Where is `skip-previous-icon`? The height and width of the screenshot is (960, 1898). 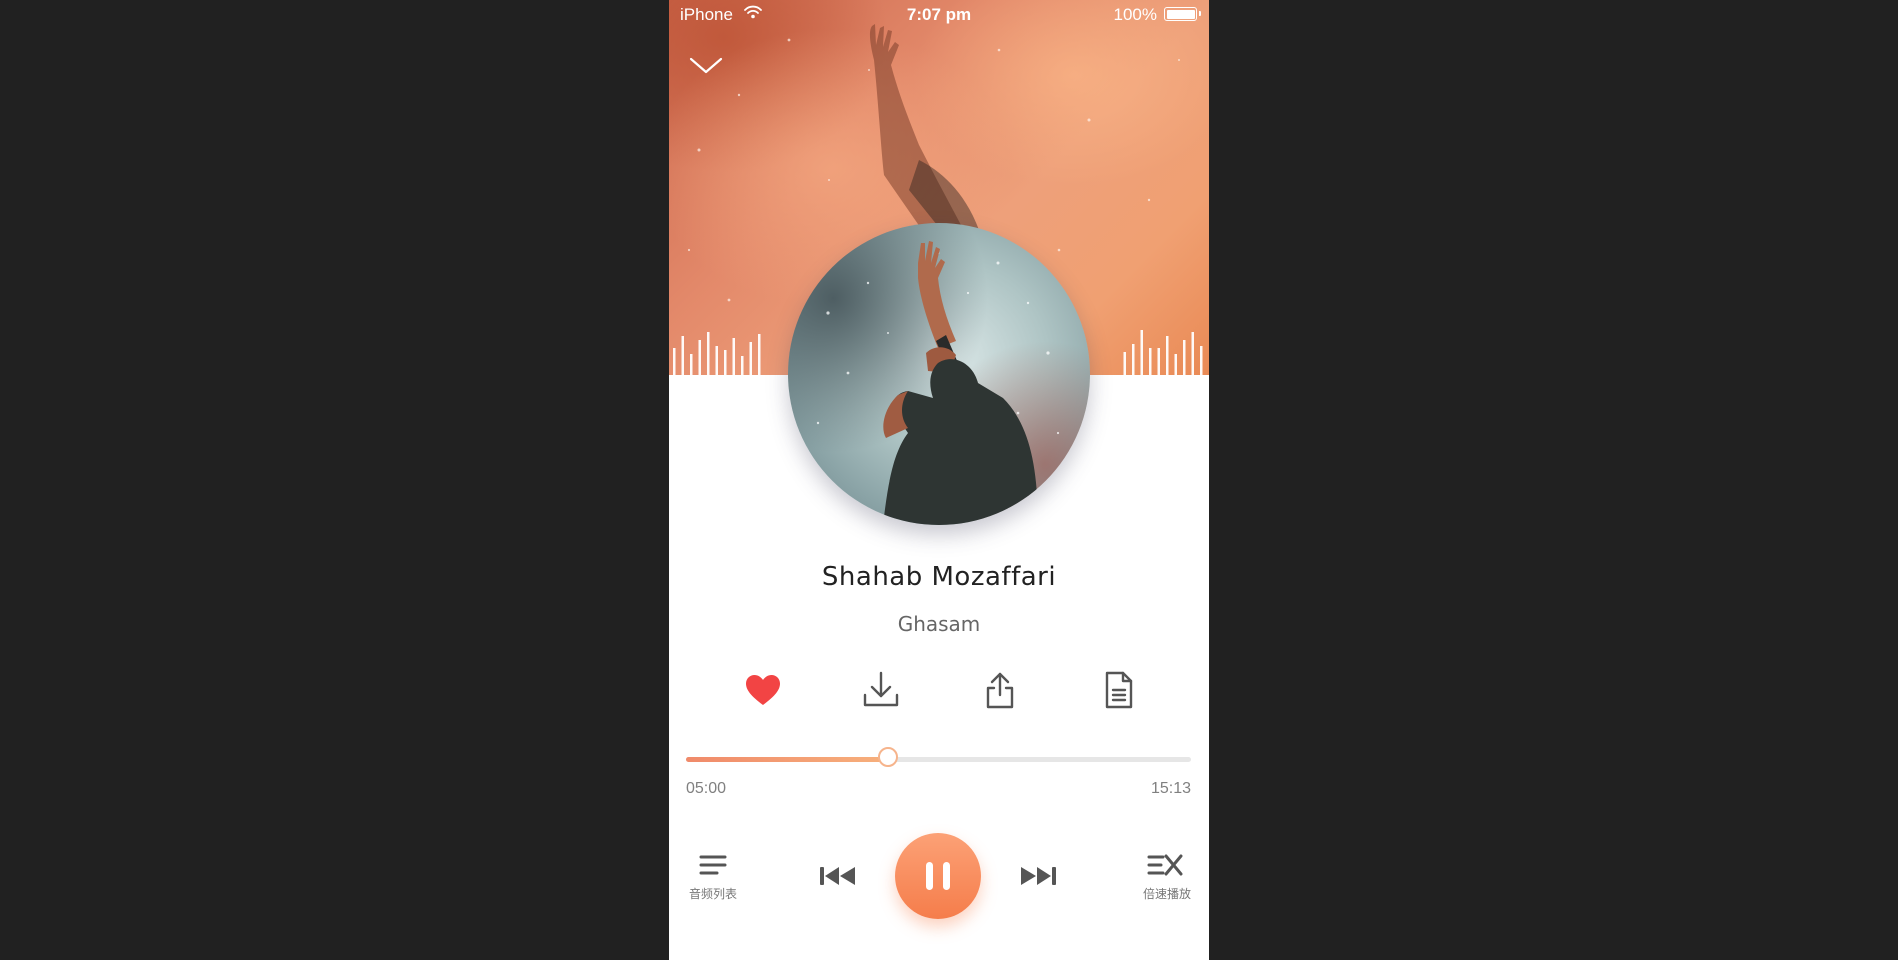 skip-previous-icon is located at coordinates (837, 876).